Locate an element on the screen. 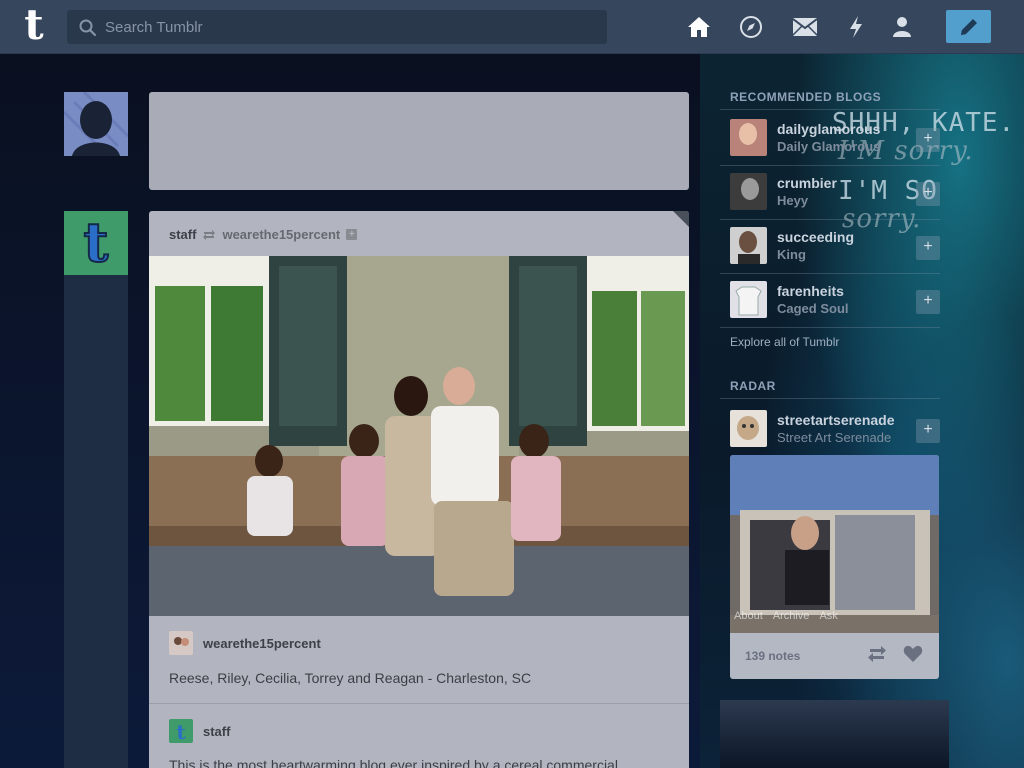 This screenshot has height=768, width=1024. activity-lightning-icon is located at coordinates (856, 27).